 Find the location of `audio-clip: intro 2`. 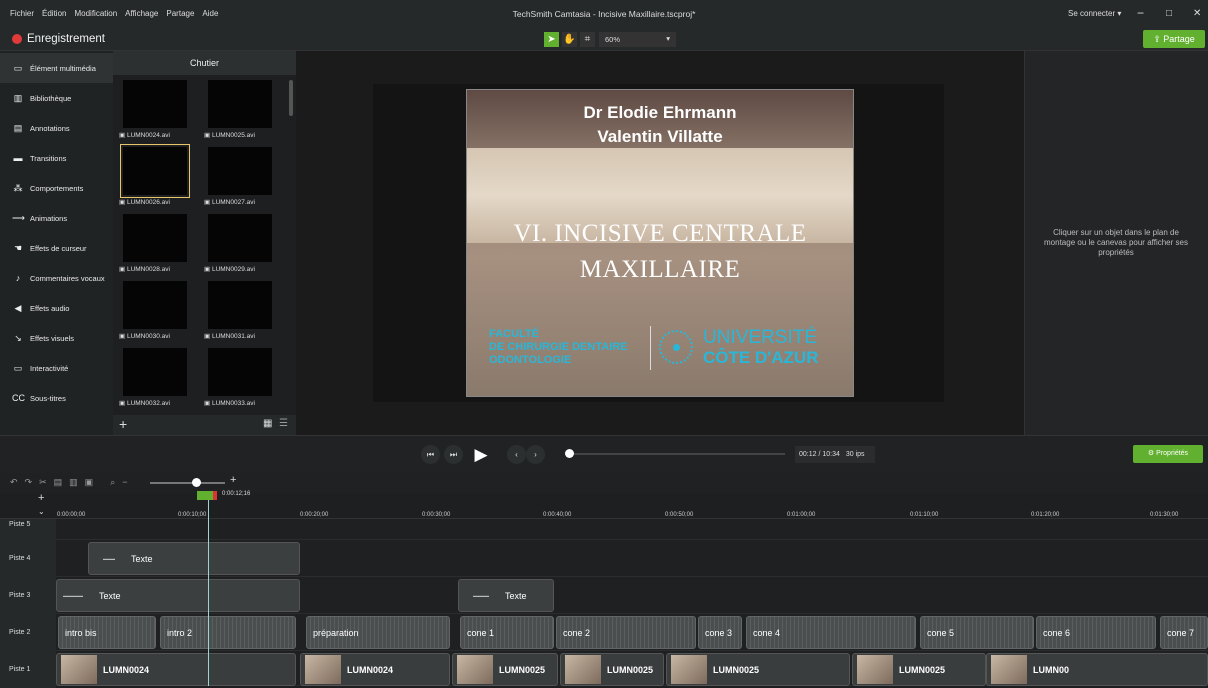

audio-clip: intro 2 is located at coordinates (228, 632).